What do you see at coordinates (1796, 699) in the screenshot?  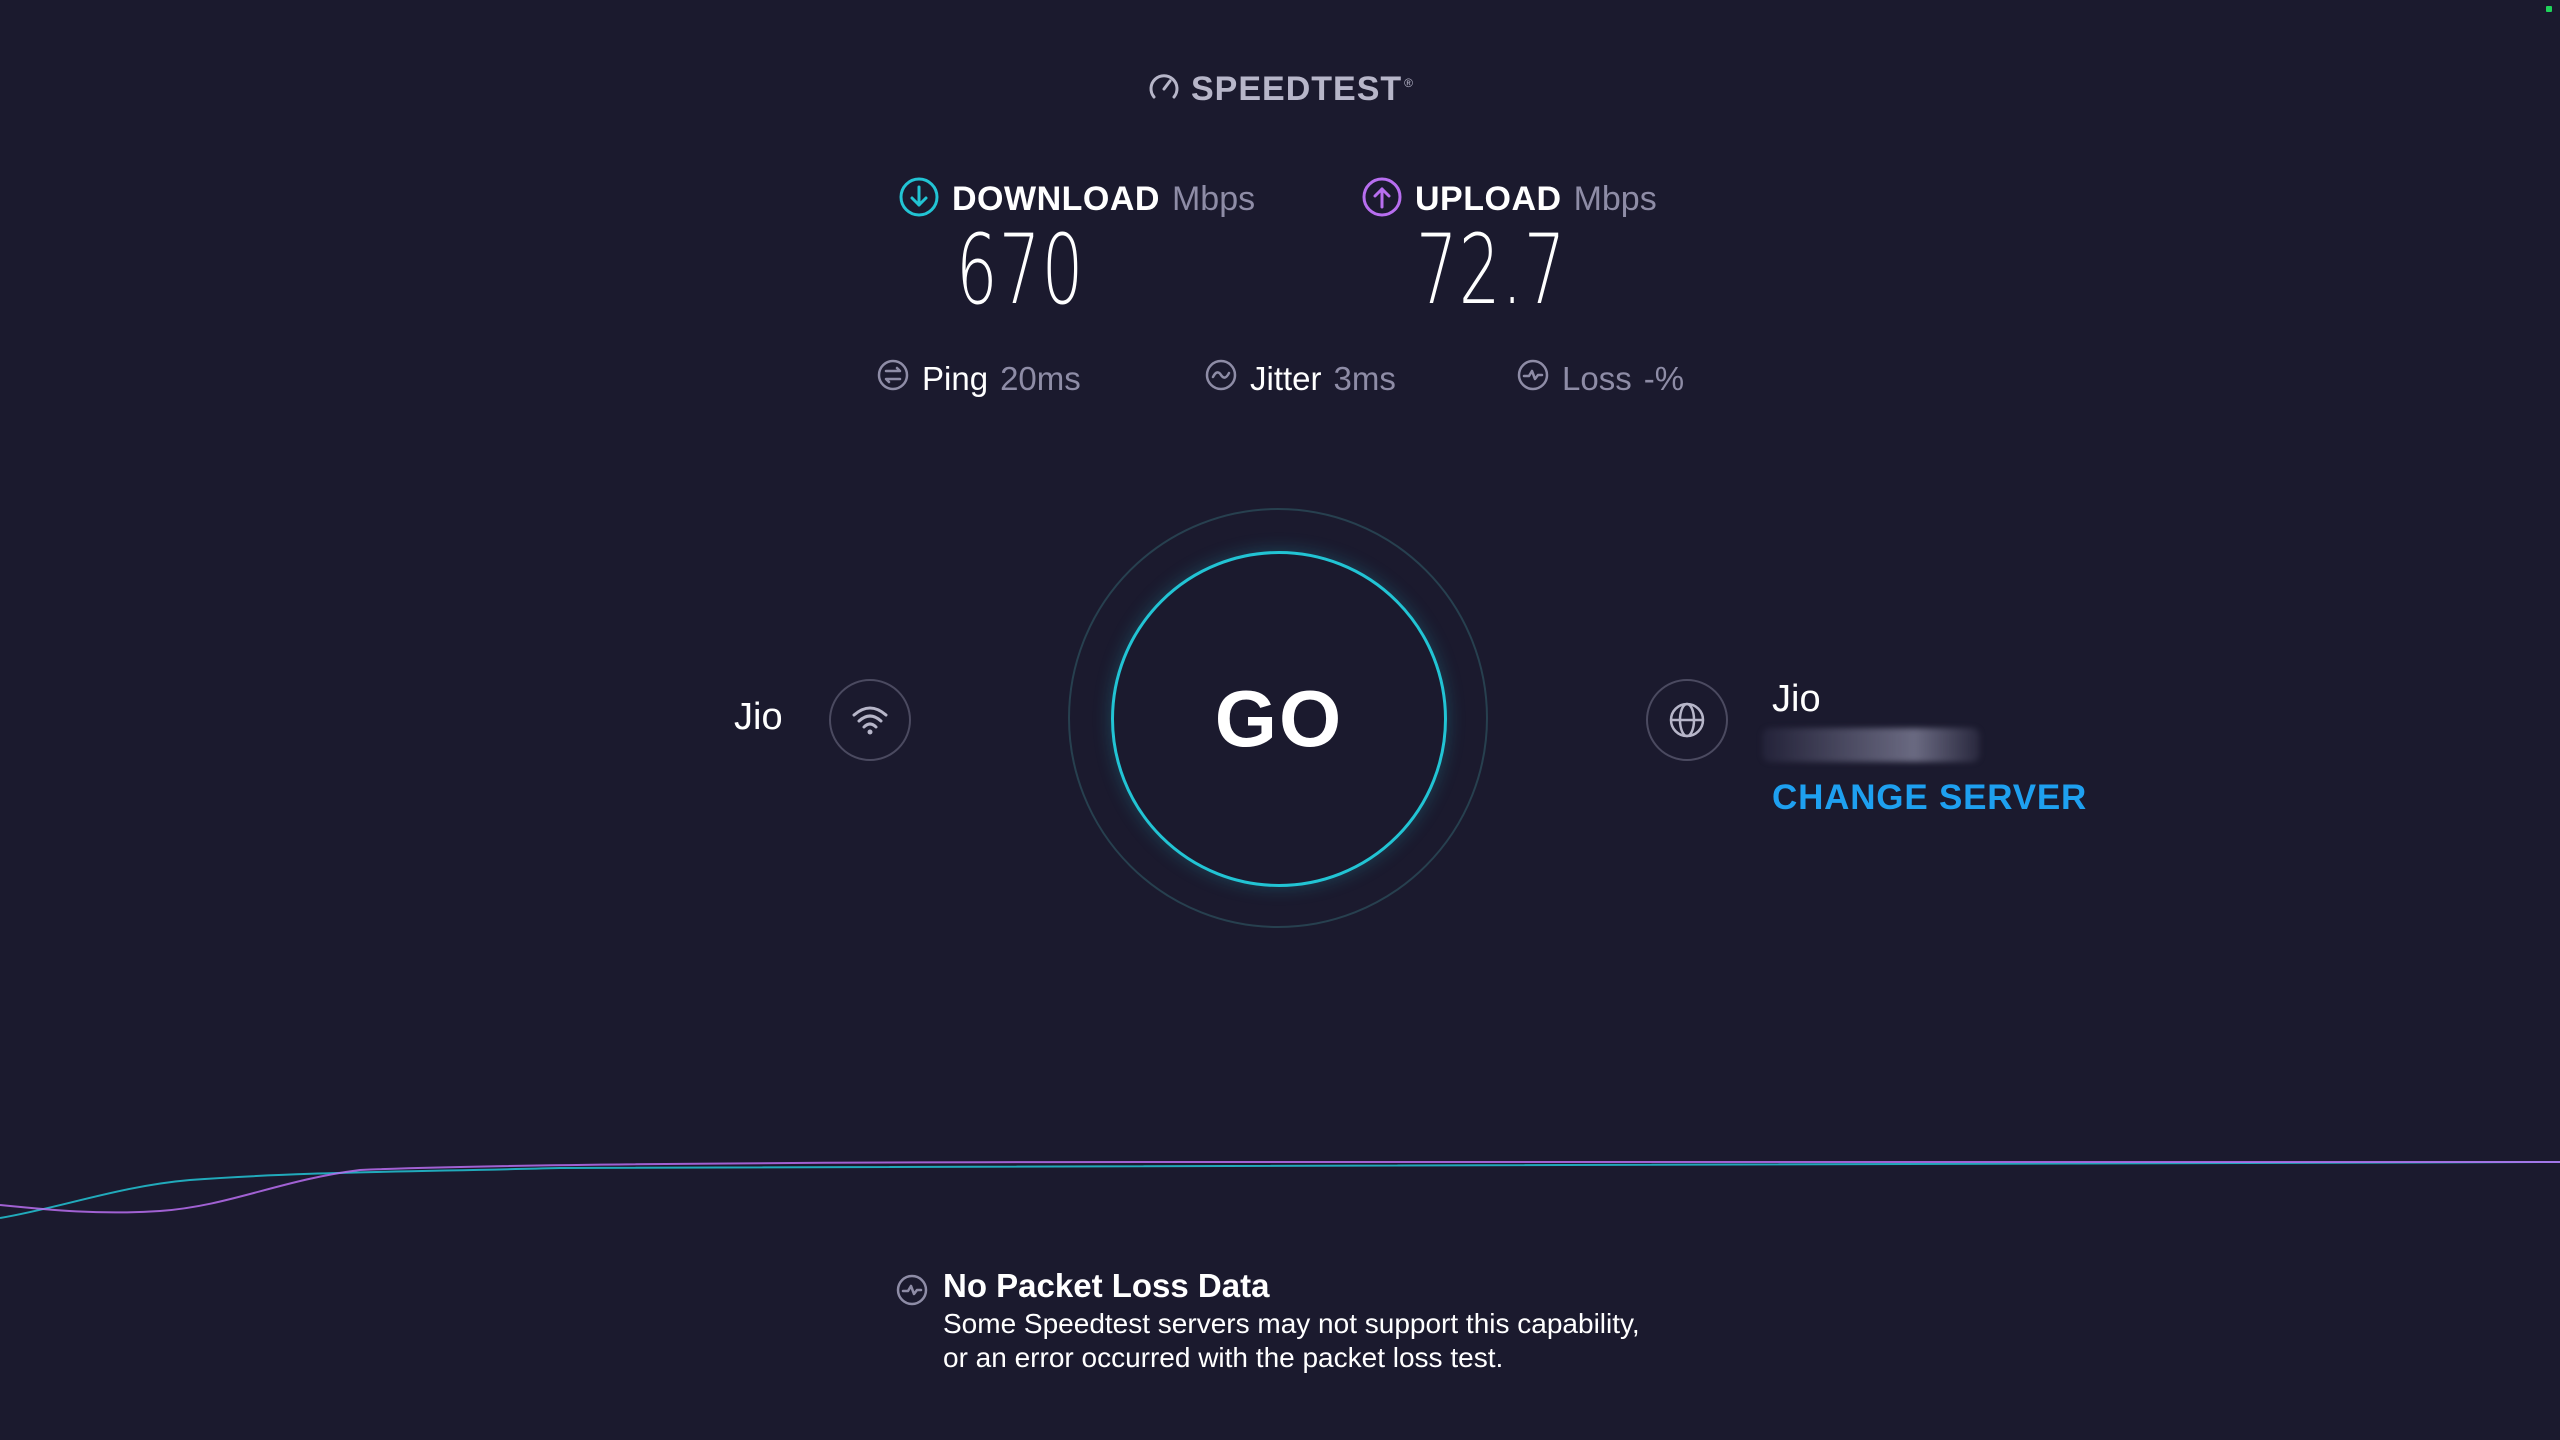 I see `server-name: Jio` at bounding box center [1796, 699].